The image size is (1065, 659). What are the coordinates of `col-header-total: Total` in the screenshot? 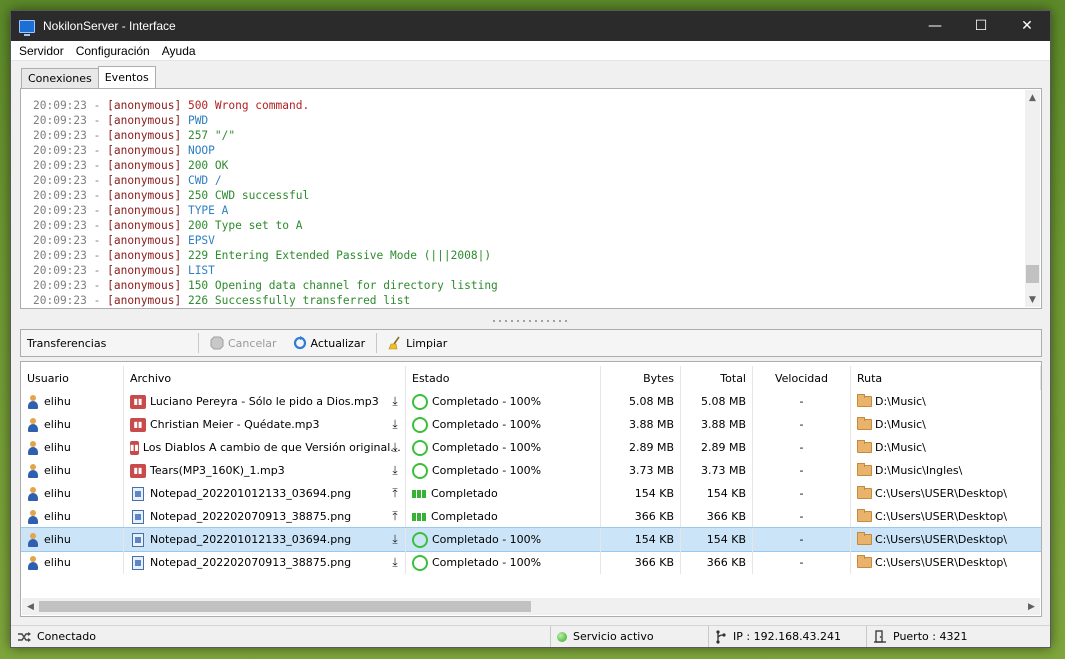 It's located at (717, 378).